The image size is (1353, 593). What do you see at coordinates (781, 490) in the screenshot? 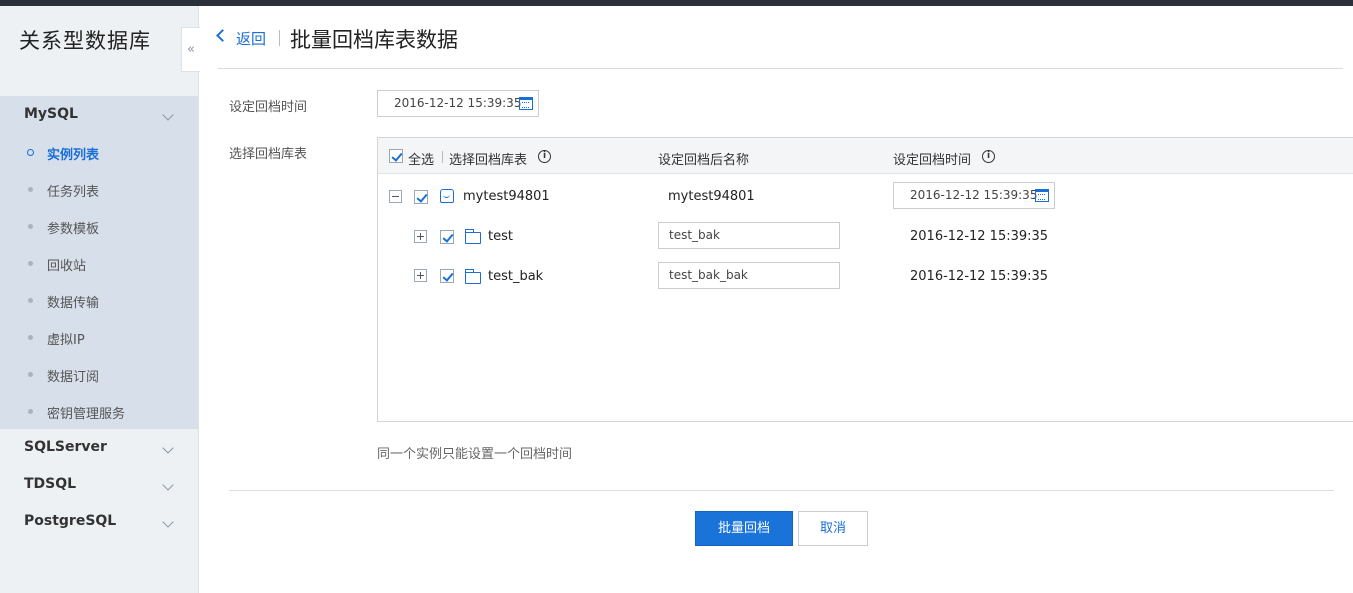
I see `footer-divider-line` at bounding box center [781, 490].